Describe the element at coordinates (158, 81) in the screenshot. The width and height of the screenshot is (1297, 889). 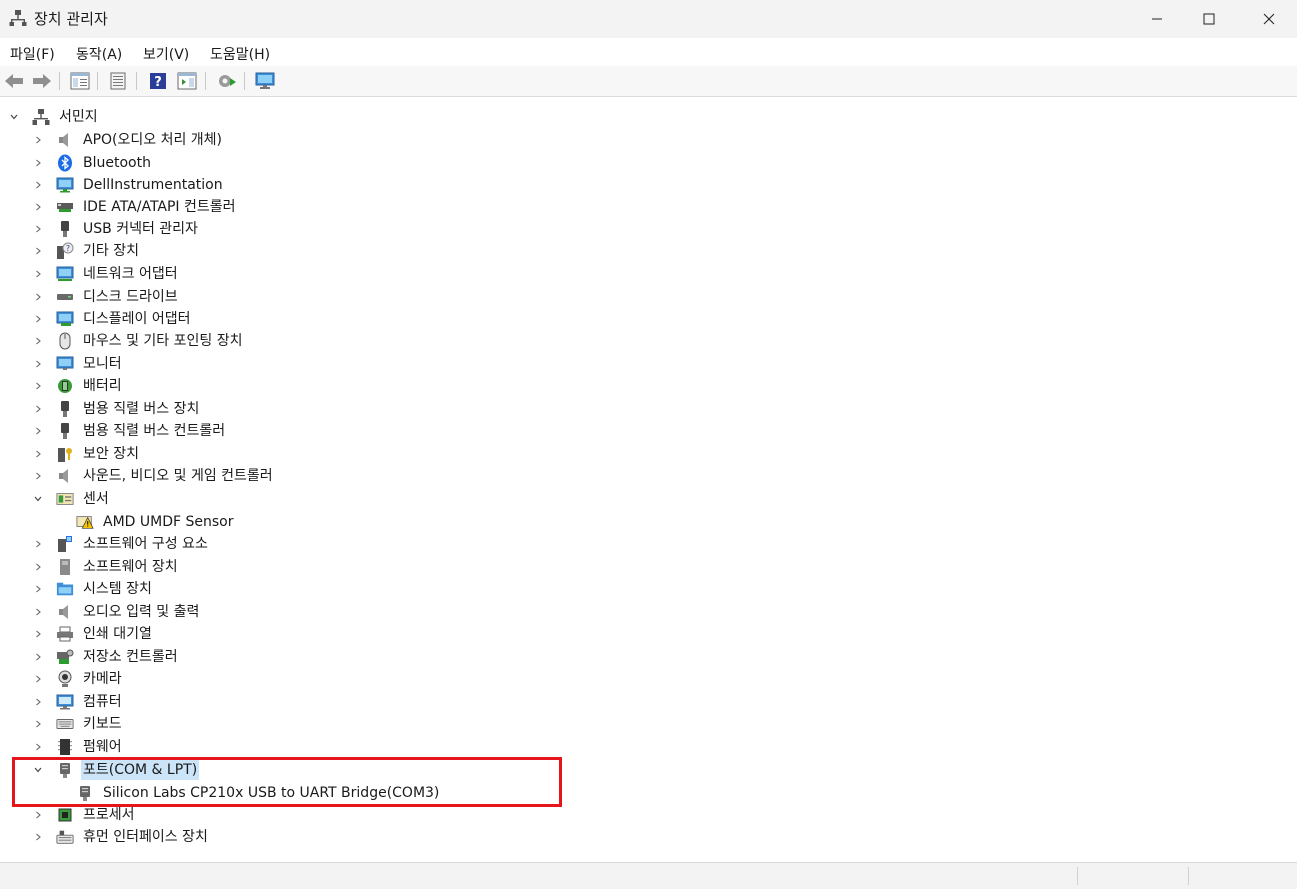
I see `help-button: ?` at that location.